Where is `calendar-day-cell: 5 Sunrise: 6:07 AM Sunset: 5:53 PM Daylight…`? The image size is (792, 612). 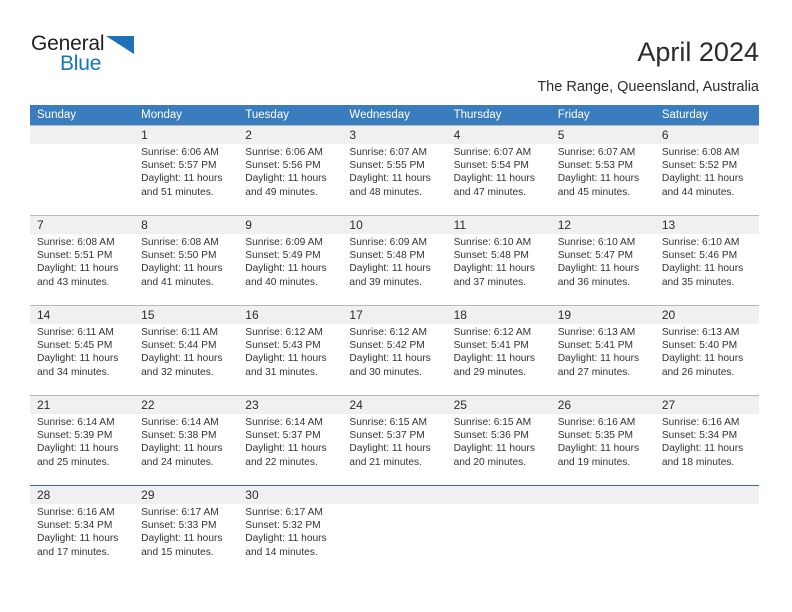 calendar-day-cell: 5 Sunrise: 6:07 AM Sunset: 5:53 PM Daylight… is located at coordinates (602, 170).